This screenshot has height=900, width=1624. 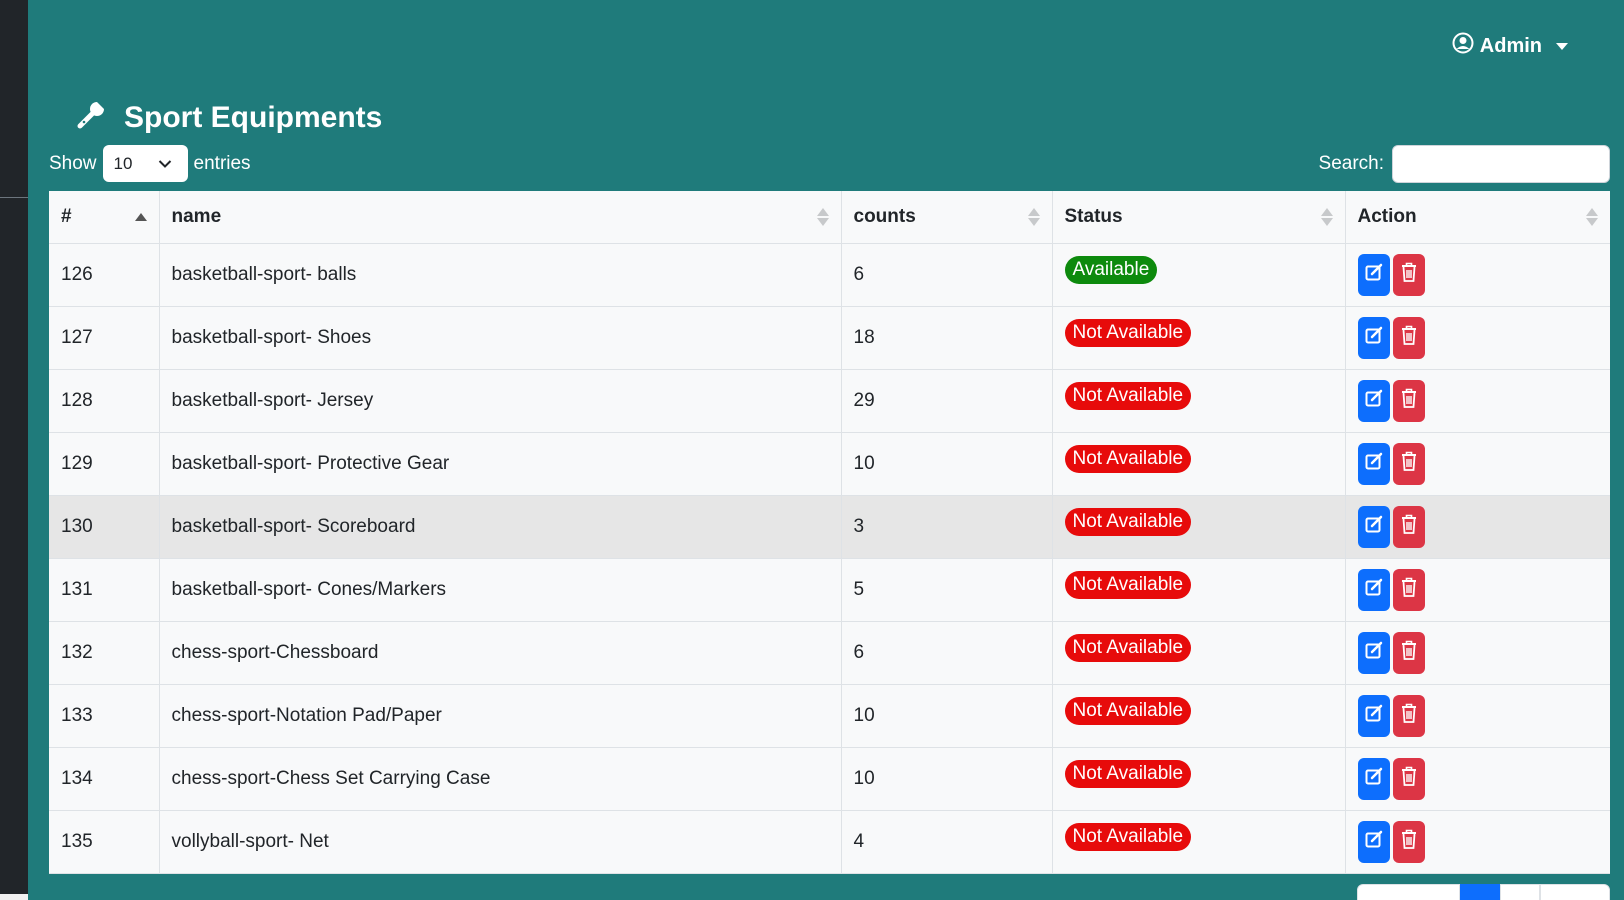 What do you see at coordinates (1199, 275) in the screenshot?
I see `cell-status: Available` at bounding box center [1199, 275].